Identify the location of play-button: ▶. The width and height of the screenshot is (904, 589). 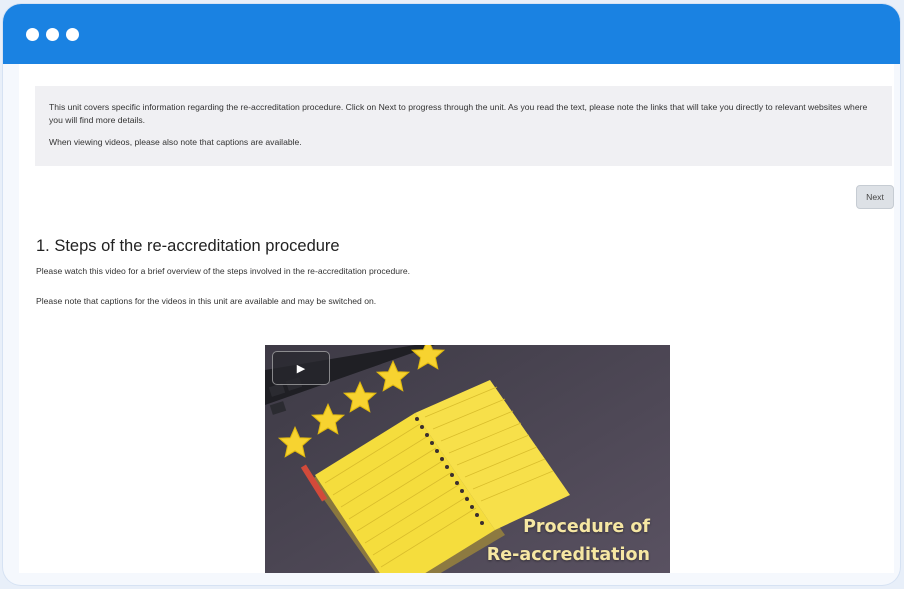
(301, 368).